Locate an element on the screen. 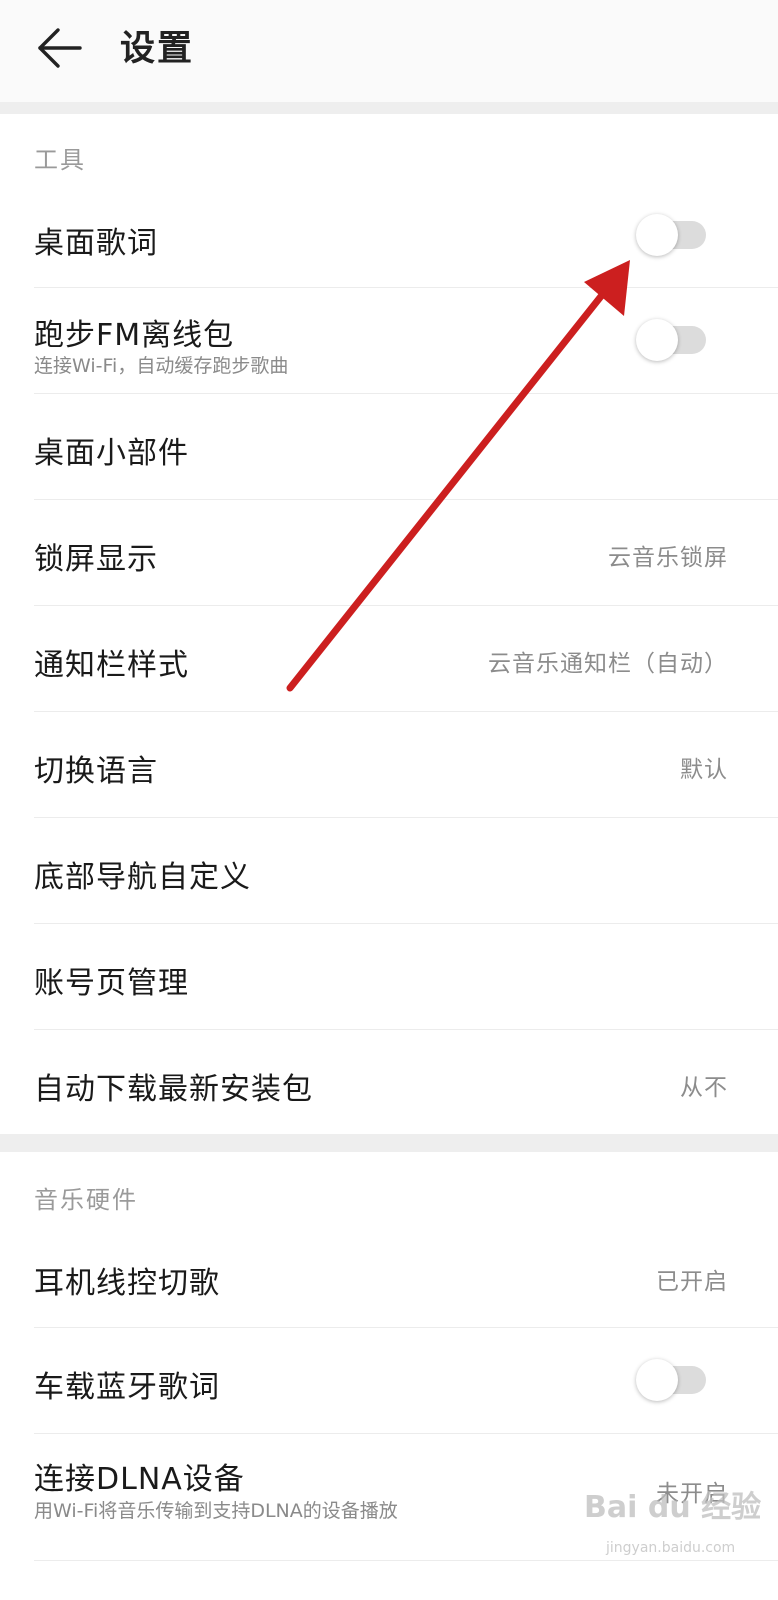 The image size is (778, 1600). setting-description: 连接Wi-Fi，自动缓存跑步歌曲 is located at coordinates (161, 366).